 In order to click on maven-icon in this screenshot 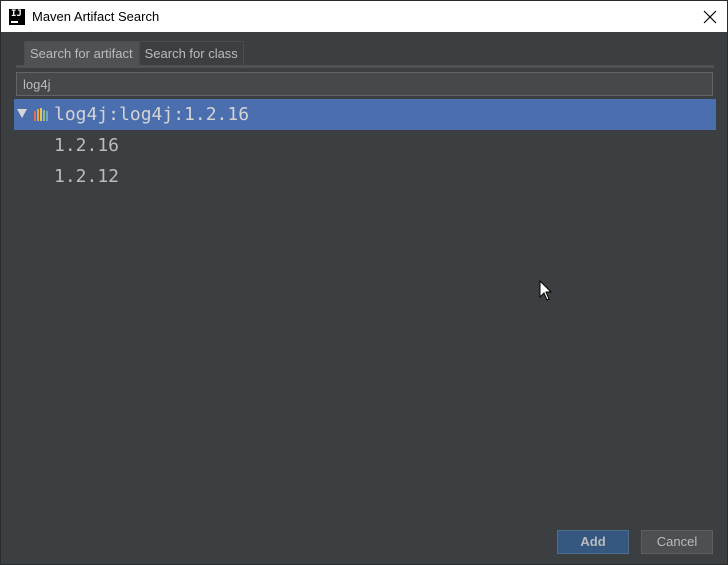, I will do `click(41, 114)`.